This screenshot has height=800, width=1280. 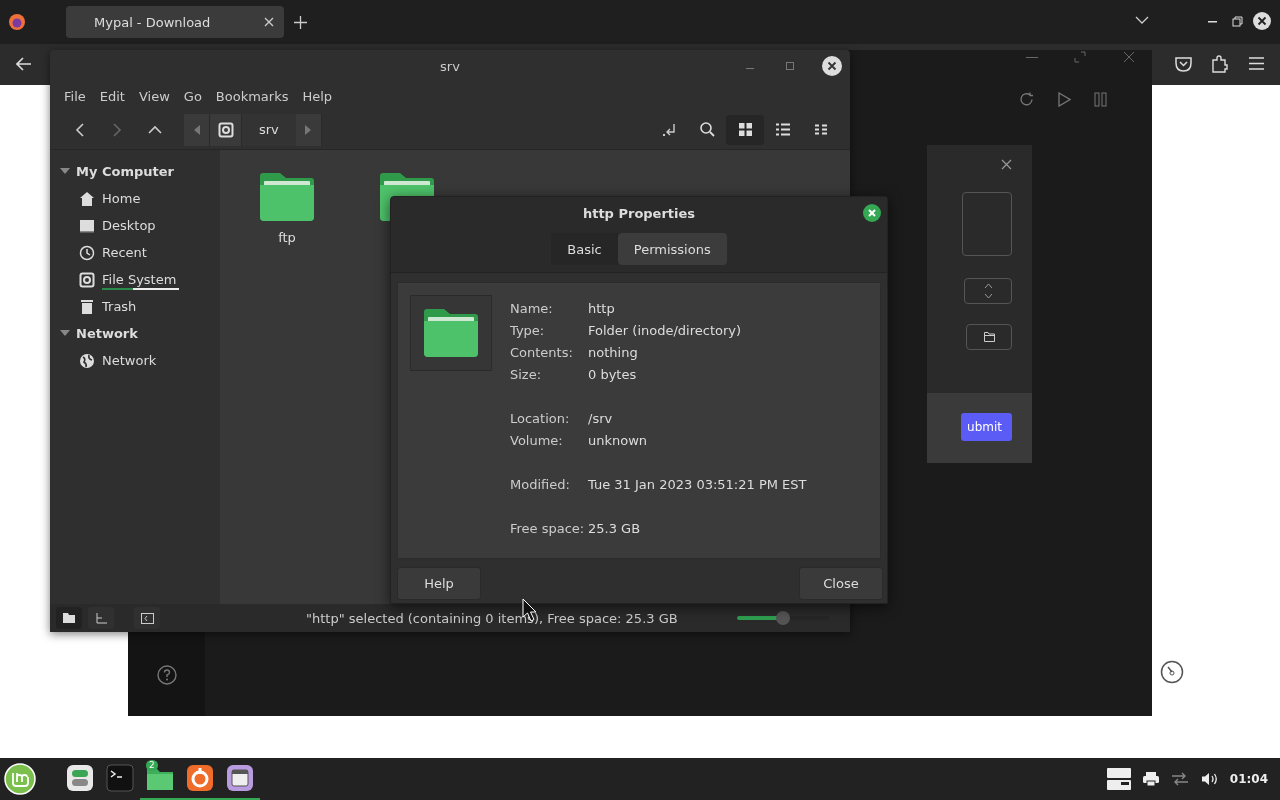 What do you see at coordinates (119, 306) in the screenshot?
I see `item-label: Trash` at bounding box center [119, 306].